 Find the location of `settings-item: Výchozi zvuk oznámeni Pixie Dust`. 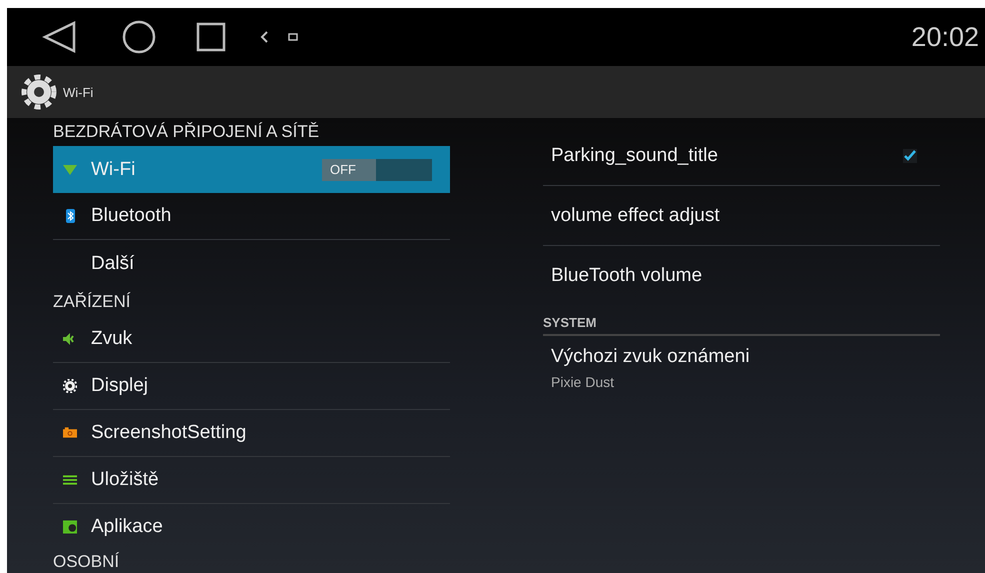

settings-item: Výchozi zvuk oznámeni Pixie Dust is located at coordinates (741, 368).